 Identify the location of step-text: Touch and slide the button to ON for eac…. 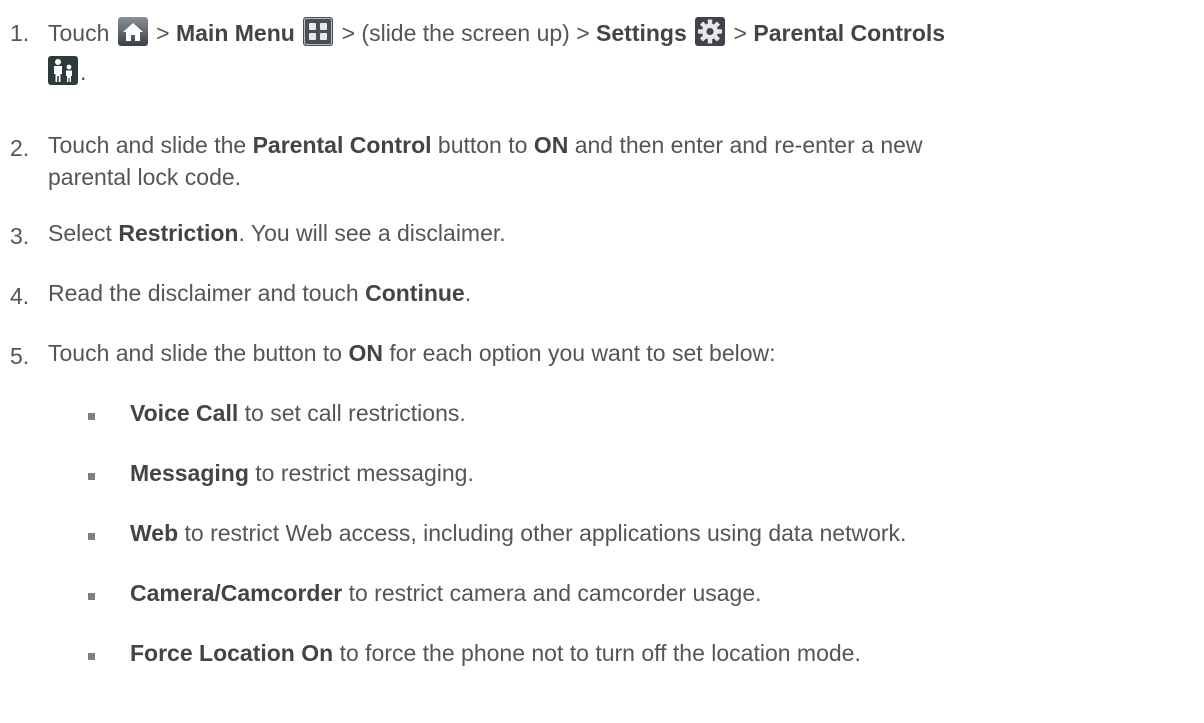
(412, 353).